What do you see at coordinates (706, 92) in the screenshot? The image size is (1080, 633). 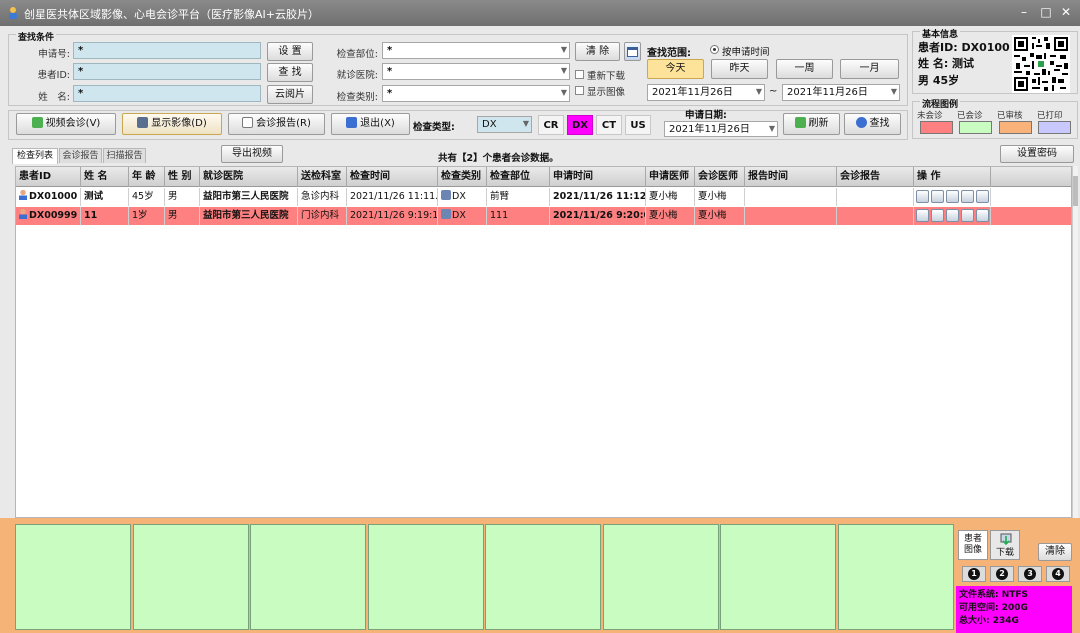 I see `date-from-picker: 2021年11月26日 ▼` at bounding box center [706, 92].